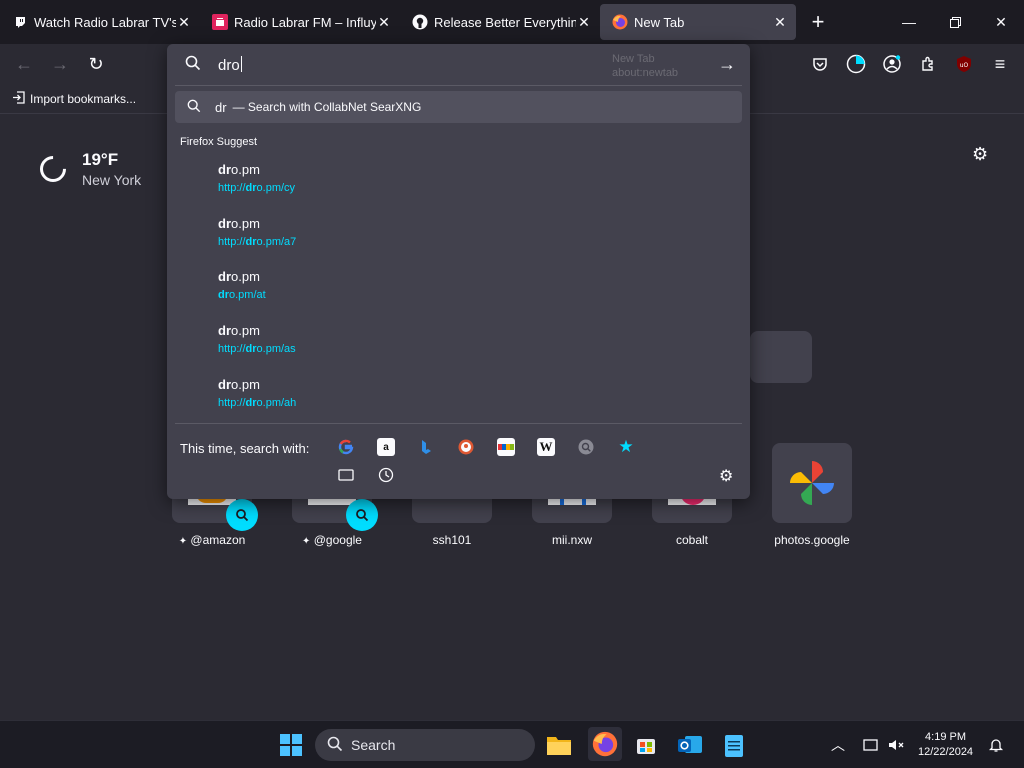 This screenshot has width=1024, height=768. Describe the element at coordinates (426, 447) in the screenshot. I see `bing-icon` at that location.